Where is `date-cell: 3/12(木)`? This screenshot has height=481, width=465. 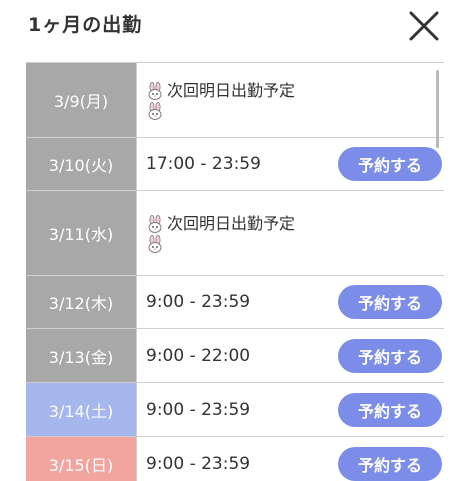 date-cell: 3/12(木) is located at coordinates (81, 302).